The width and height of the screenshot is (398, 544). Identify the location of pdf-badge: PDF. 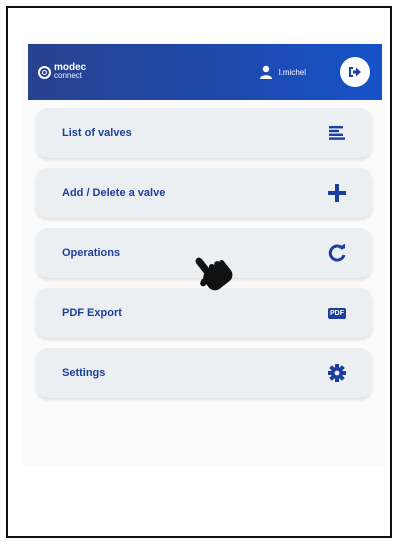
(337, 313).